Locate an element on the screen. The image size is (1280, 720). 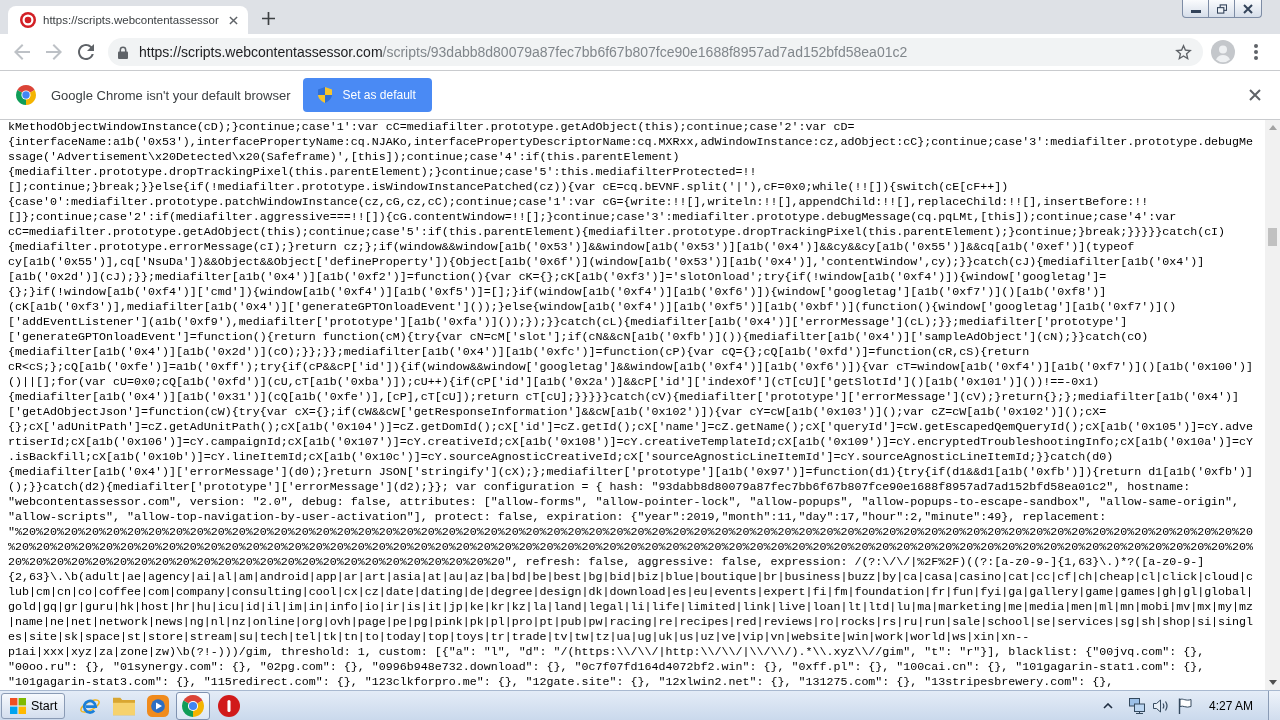
code-line: "00oo.ru": {}, "01synergy.com": {}, "02pg.com": {}, "0996b948e732.download": {}, "0c7f07fd164d4072bf2.win": {}, "0xff.pl": {}, "100cai.cn": {}, "101gagarin-stat1.com": {}, is located at coordinates (606, 667).